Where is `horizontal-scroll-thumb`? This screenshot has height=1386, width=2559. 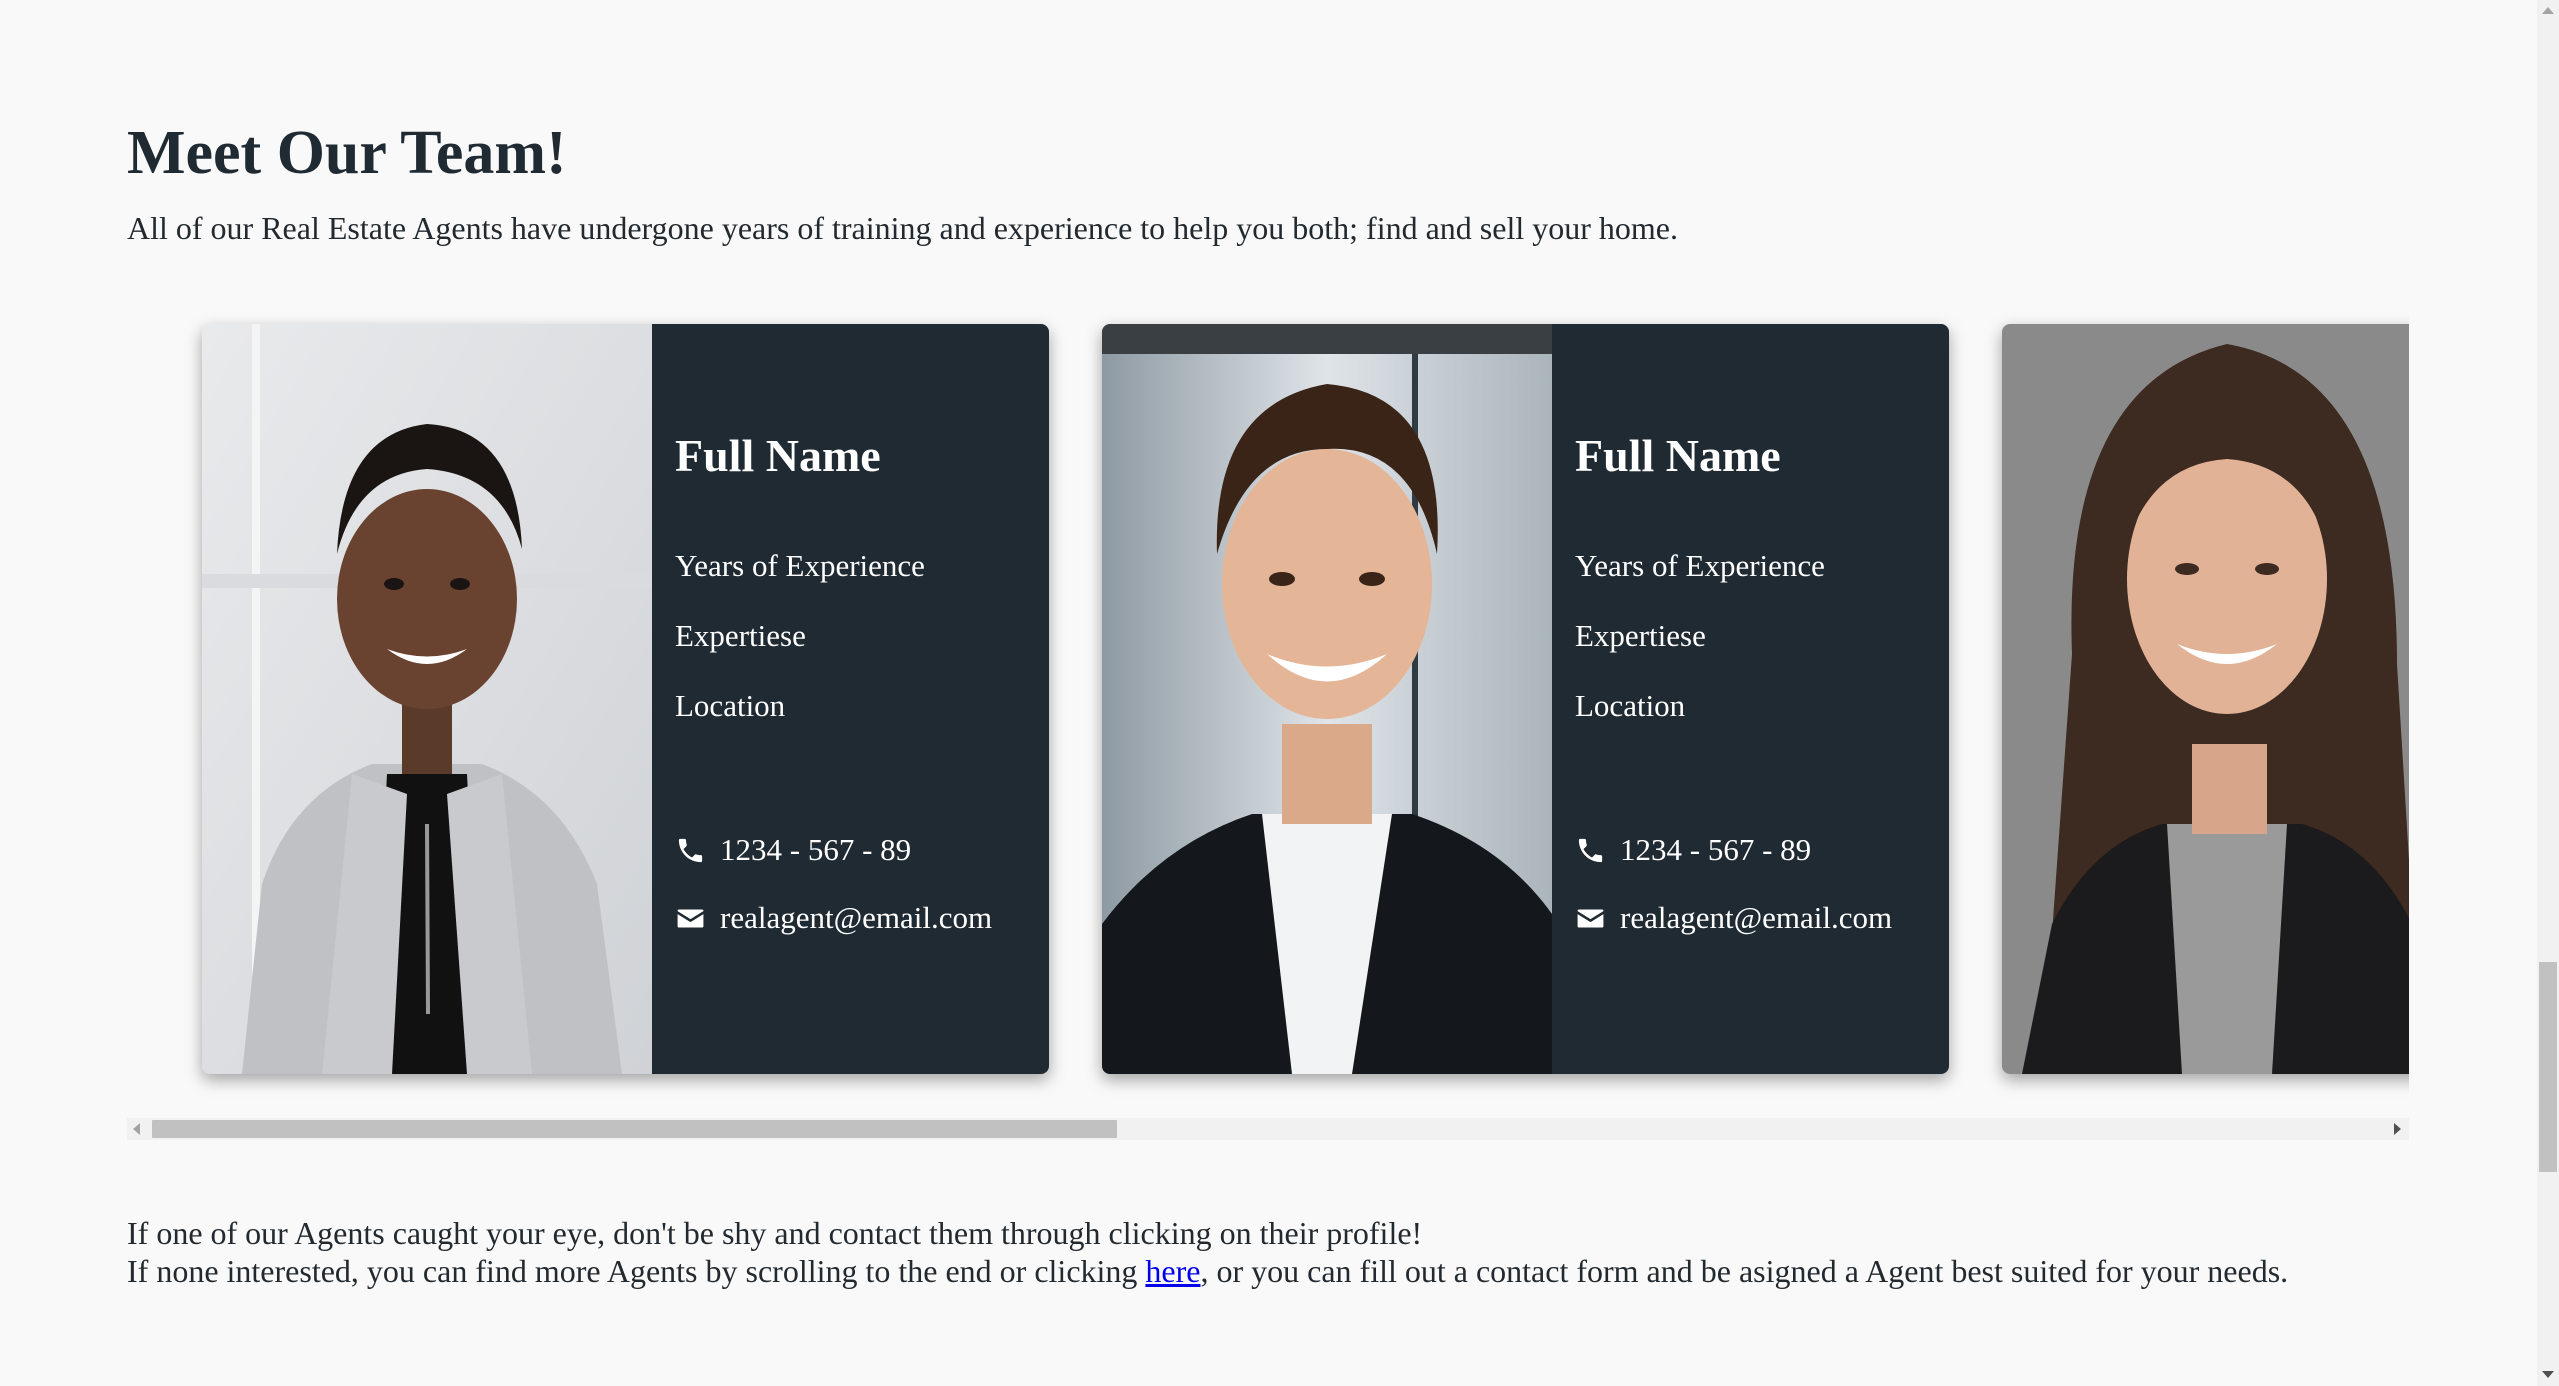 horizontal-scroll-thumb is located at coordinates (634, 1129).